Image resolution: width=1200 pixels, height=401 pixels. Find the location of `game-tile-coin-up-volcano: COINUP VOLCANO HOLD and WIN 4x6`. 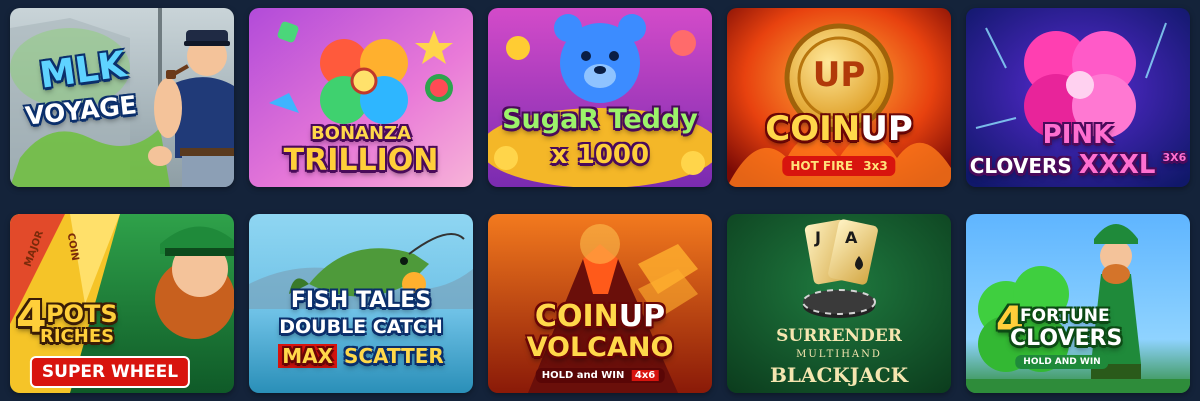

game-tile-coin-up-volcano: COINUP VOLCANO HOLD and WIN 4x6 is located at coordinates (600, 303).